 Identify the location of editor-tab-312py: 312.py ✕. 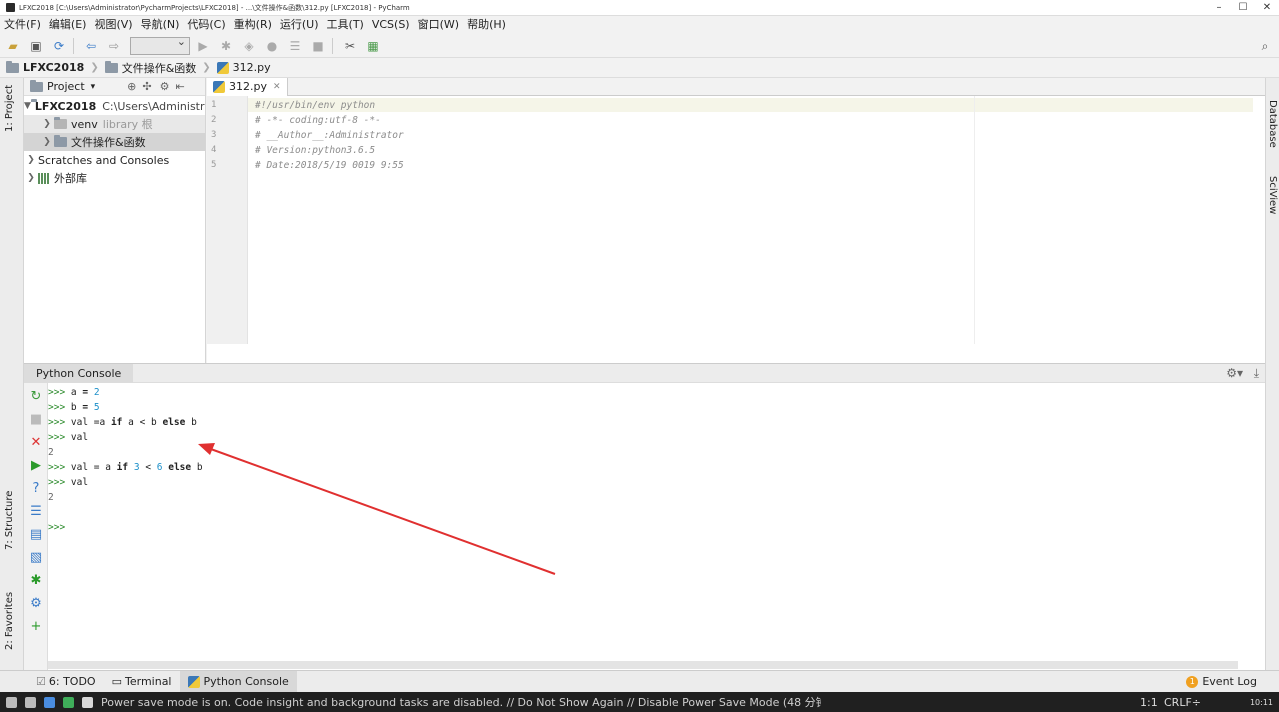
(247, 86).